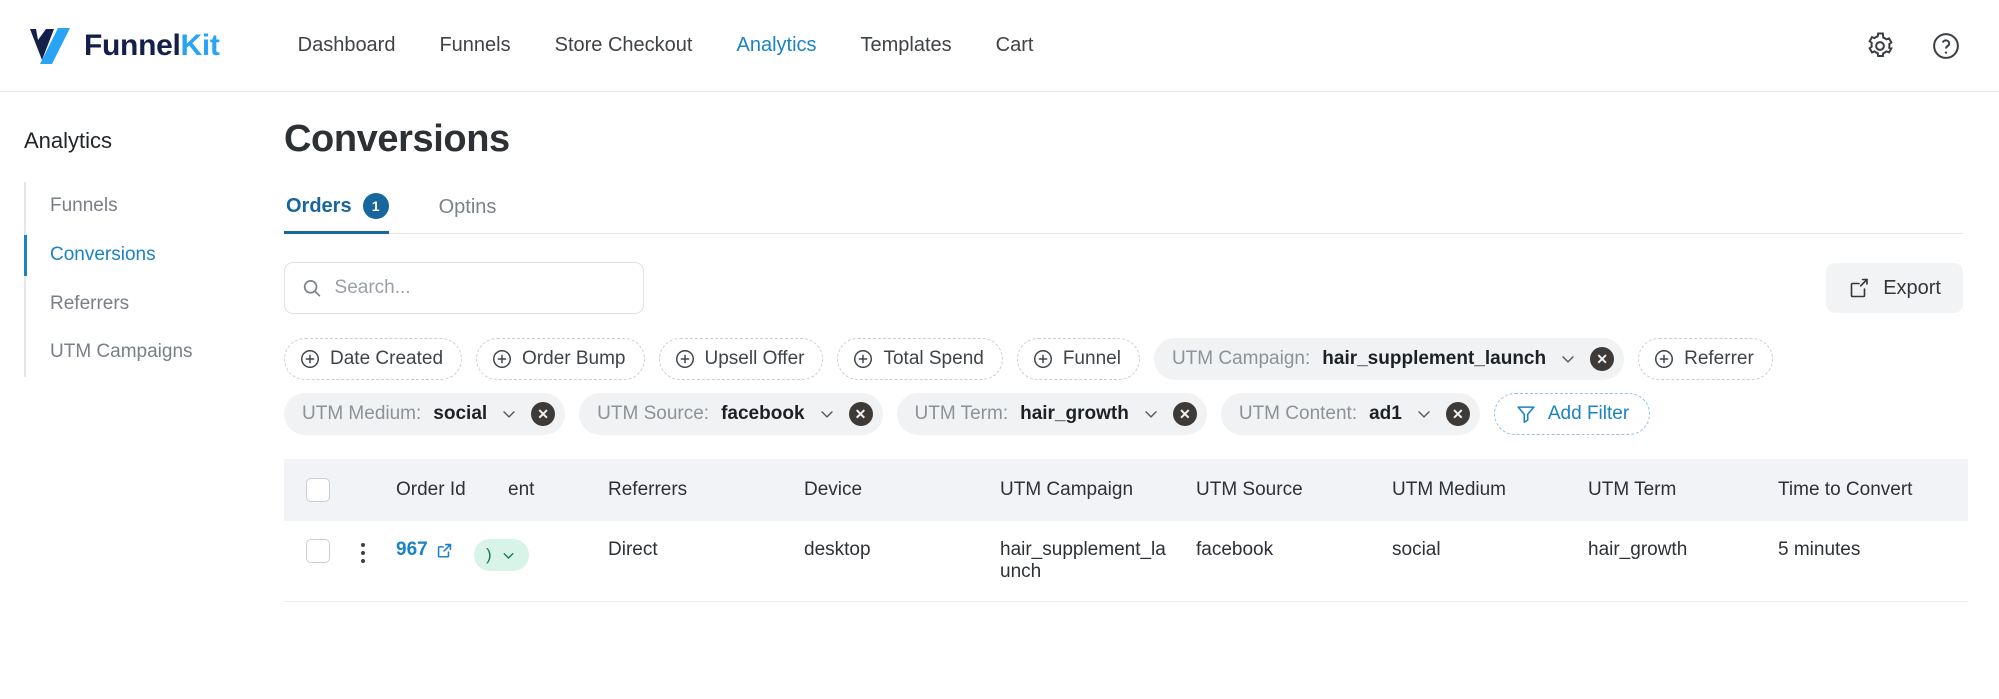  Describe the element at coordinates (387, 358) in the screenshot. I see `filter-chip-label: Date Created` at that location.